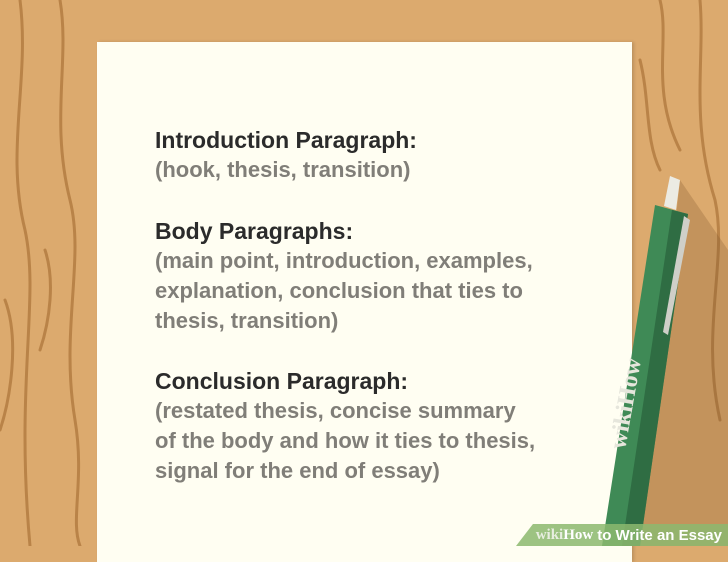 Image resolution: width=728 pixels, height=562 pixels. I want to click on watermark-banner: wiki How to Write an Essay, so click(622, 535).